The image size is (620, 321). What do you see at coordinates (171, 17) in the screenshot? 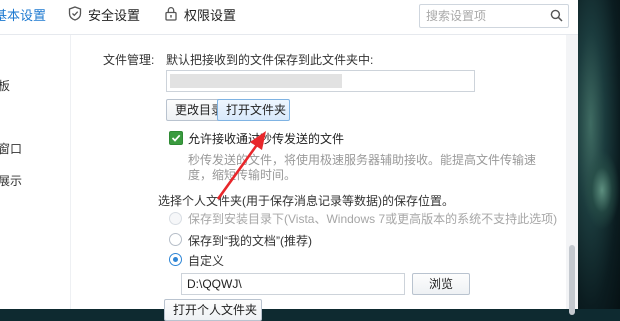
I see `lock-icon` at bounding box center [171, 17].